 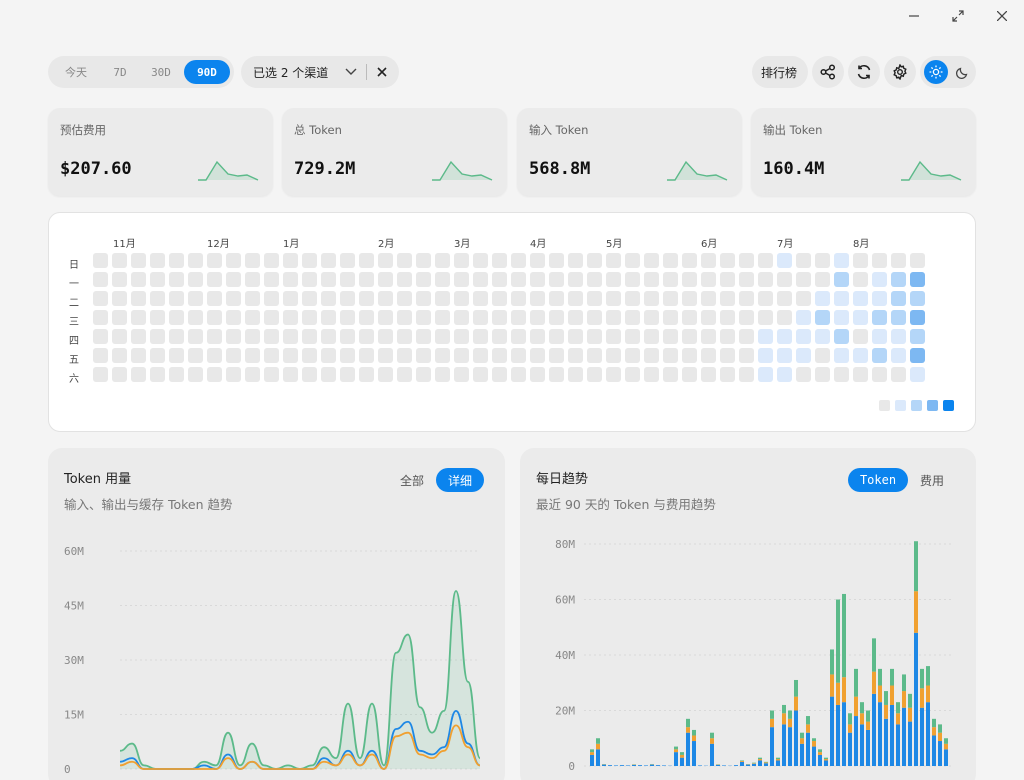 I want to click on clear-channel-icon, so click(x=382, y=72).